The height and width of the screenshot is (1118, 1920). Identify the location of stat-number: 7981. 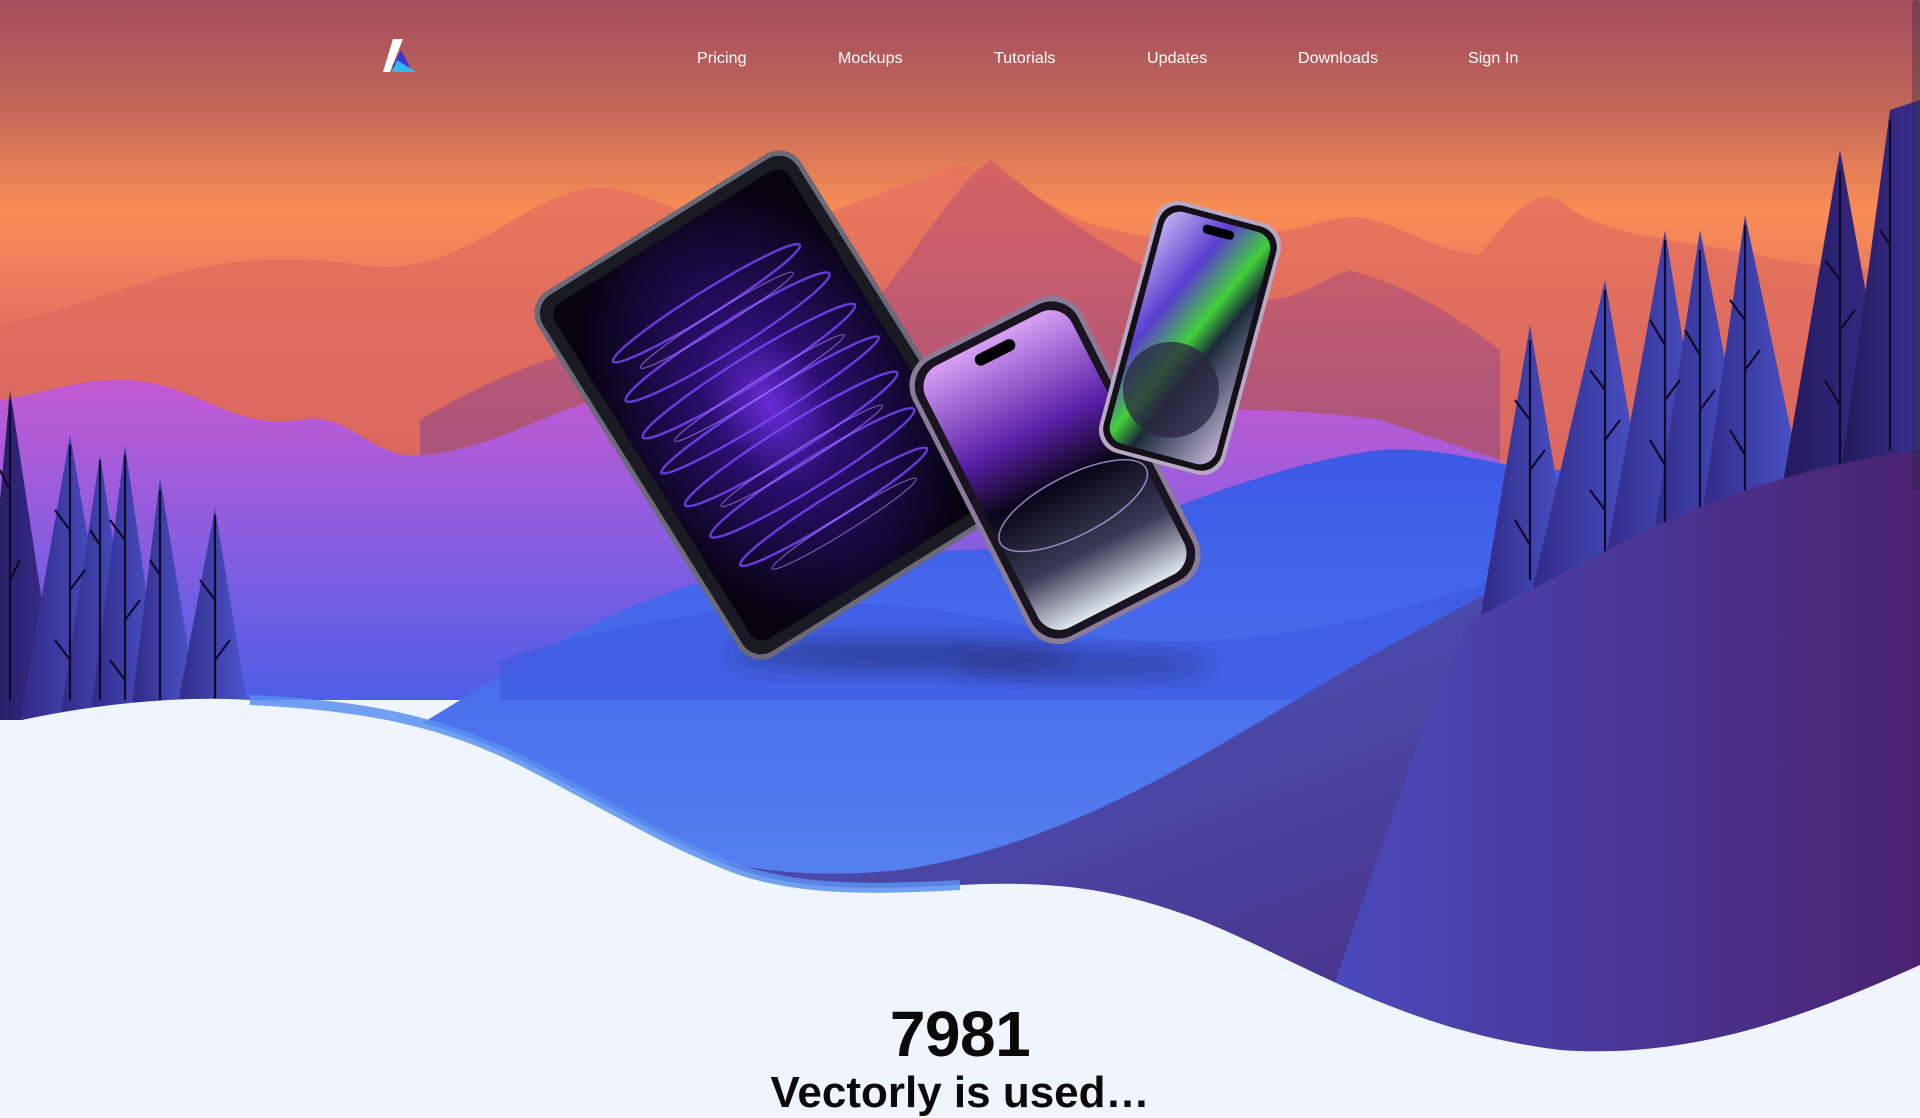
(960, 1034).